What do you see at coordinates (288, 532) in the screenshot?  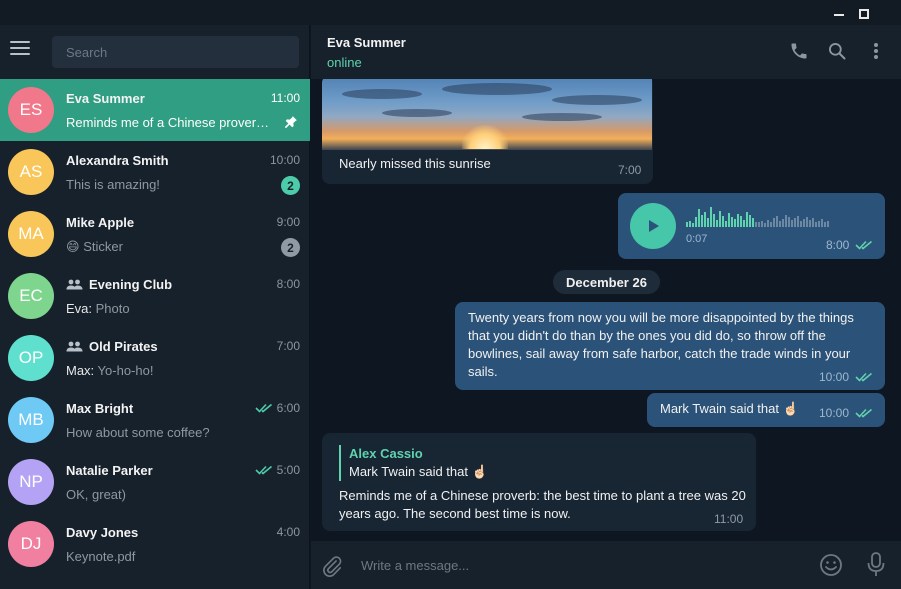 I see `chat-time-text: 4:00` at bounding box center [288, 532].